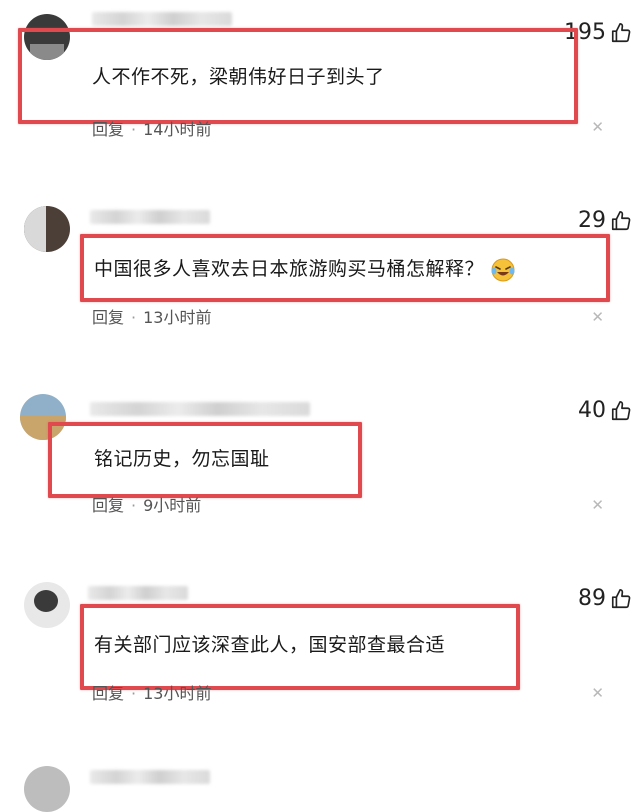 The width and height of the screenshot is (640, 812). Describe the element at coordinates (270, 645) in the screenshot. I see `comment-text: 有关部门应该深查此人，国安部查最合适` at that location.